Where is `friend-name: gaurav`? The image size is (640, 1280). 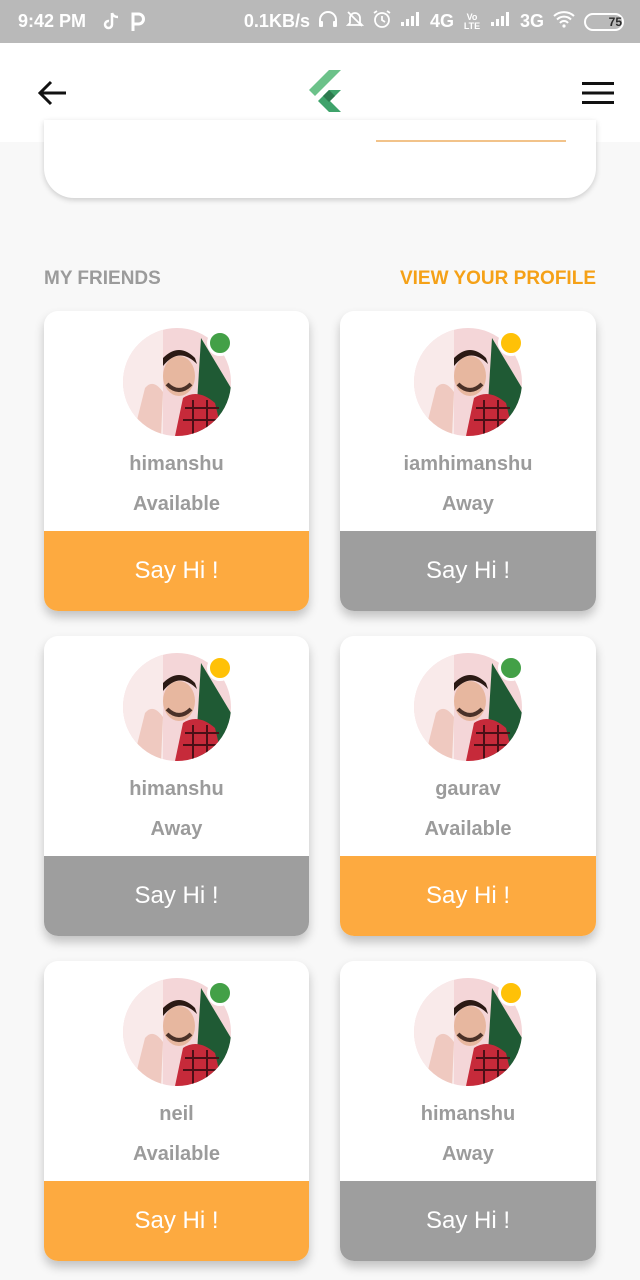
friend-name: gaurav is located at coordinates (468, 789).